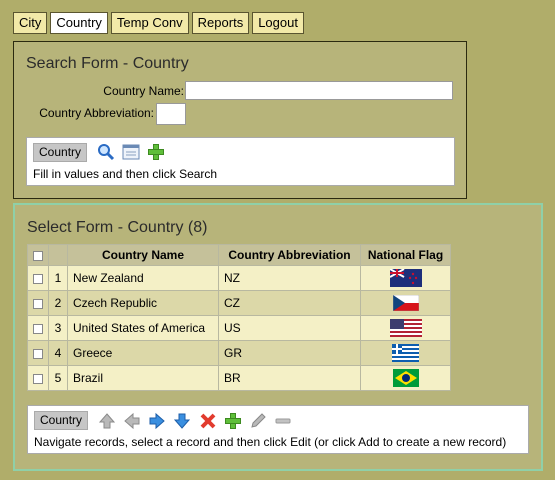 This screenshot has width=555, height=480. What do you see at coordinates (405, 255) in the screenshot?
I see `column-header-national-flag: National Flag` at bounding box center [405, 255].